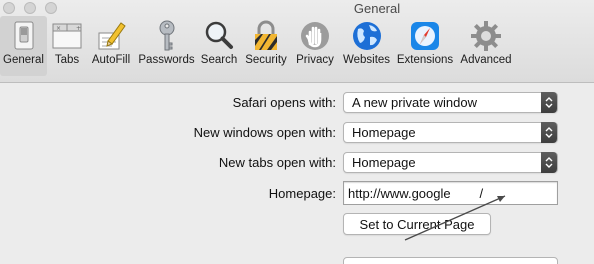 The image size is (594, 264). What do you see at coordinates (23, 35) in the screenshot?
I see `general-switch-icon` at bounding box center [23, 35].